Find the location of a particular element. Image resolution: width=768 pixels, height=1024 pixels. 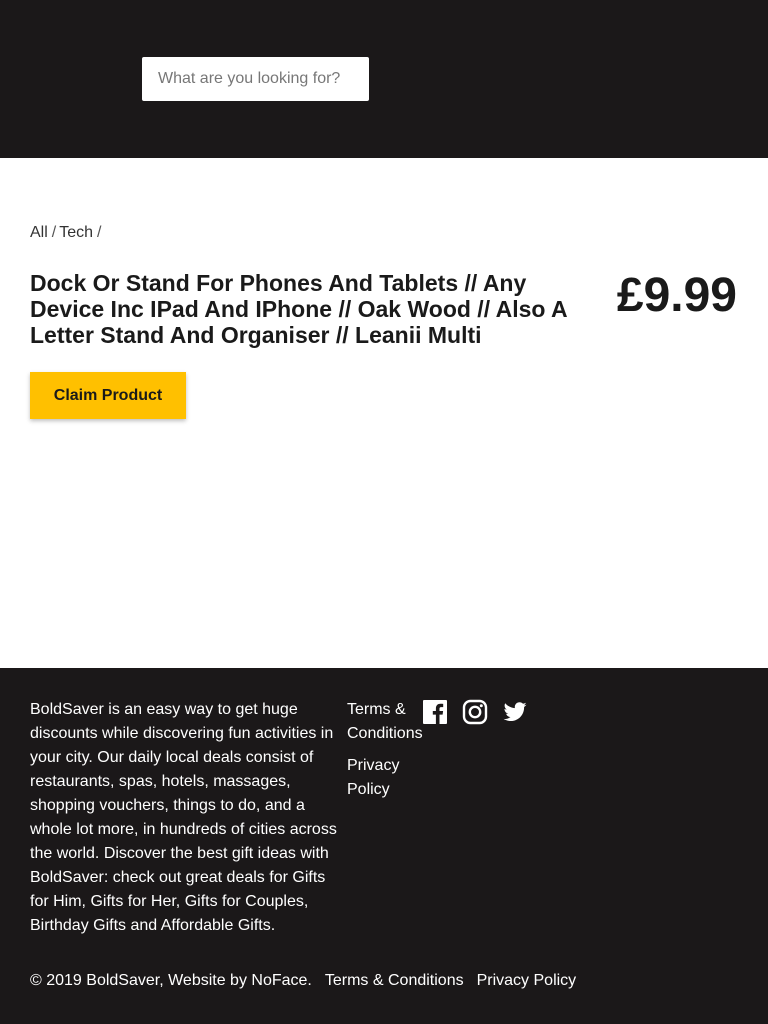

copyright-text: © 2019 BoldSaver, Website by NoFace. is located at coordinates (171, 980).